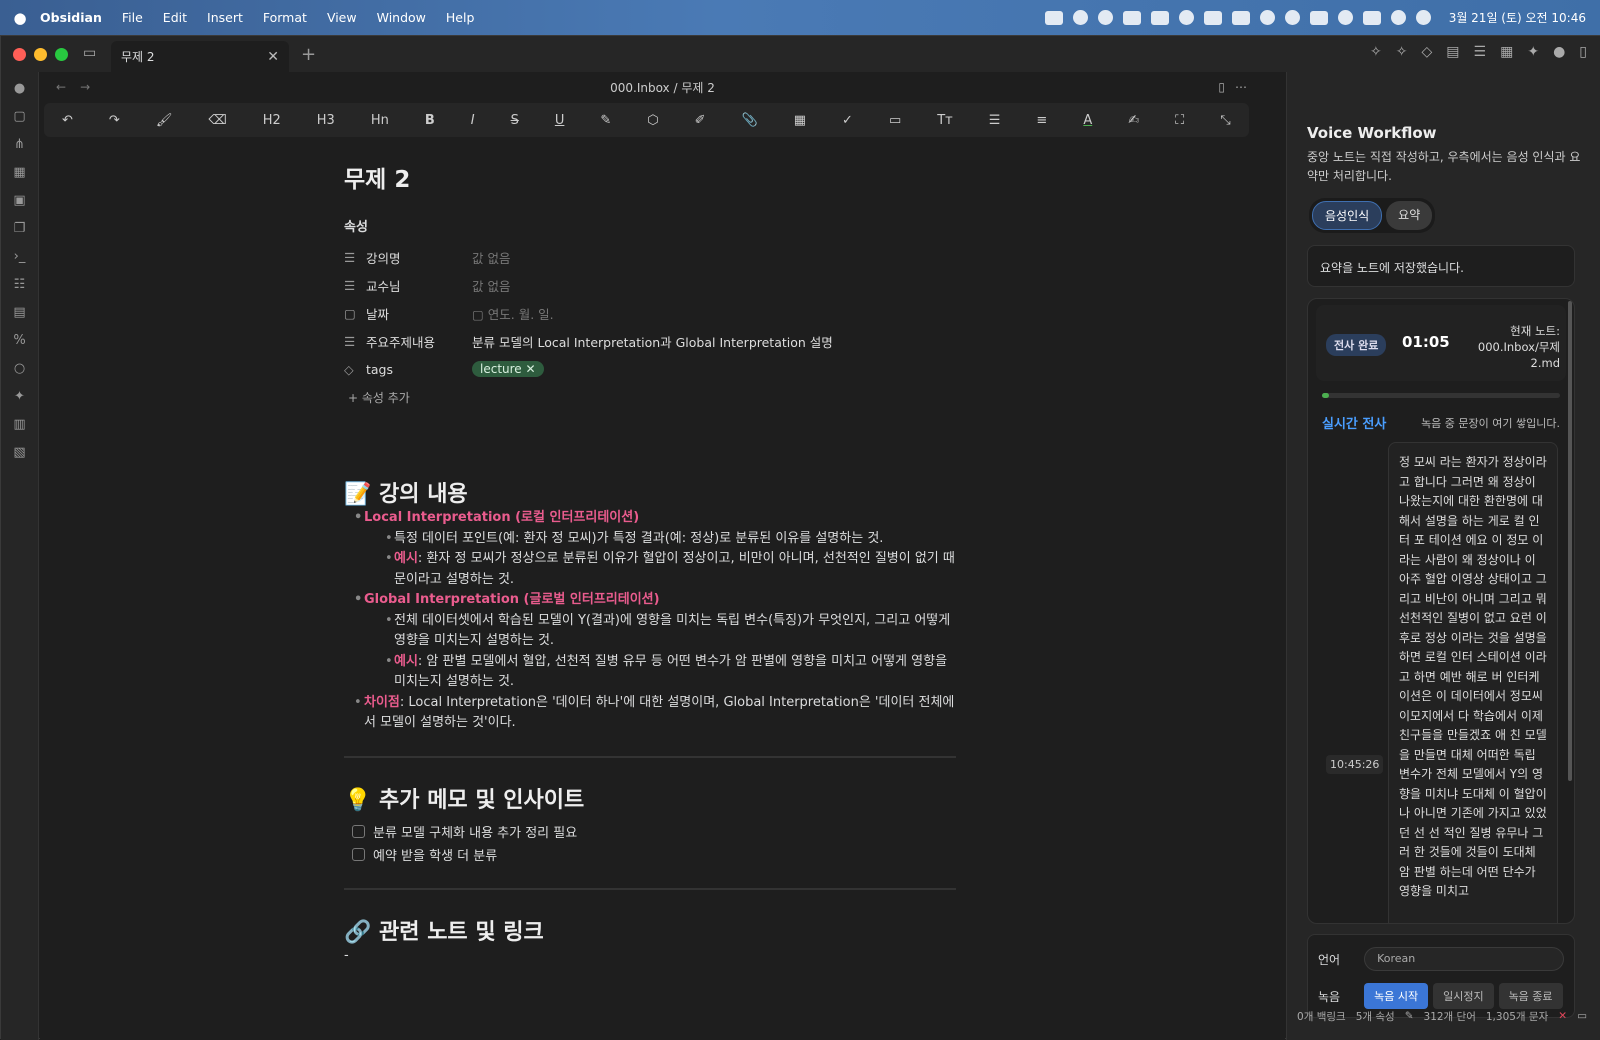 The height and width of the screenshot is (1040, 1600). Describe the element at coordinates (1133, 120) in the screenshot. I see `highlight-color-icon: ✍` at that location.